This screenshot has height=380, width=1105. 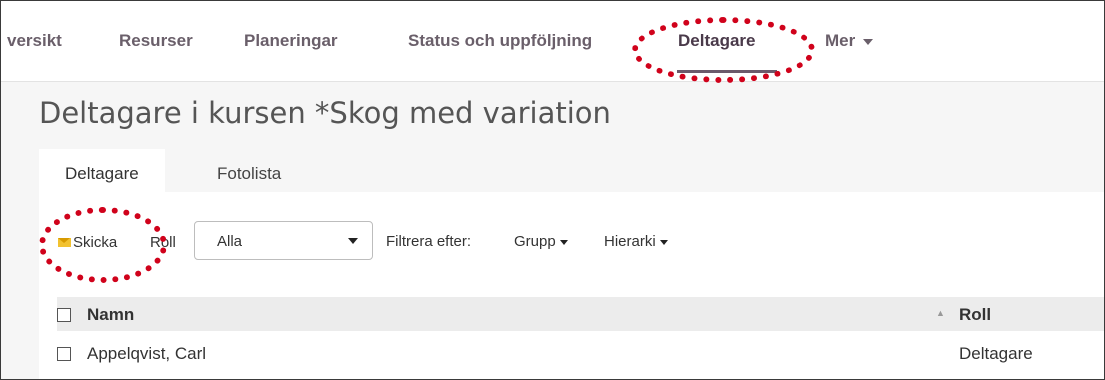 What do you see at coordinates (429, 241) in the screenshot?
I see `filter-label: Filtrera efter:` at bounding box center [429, 241].